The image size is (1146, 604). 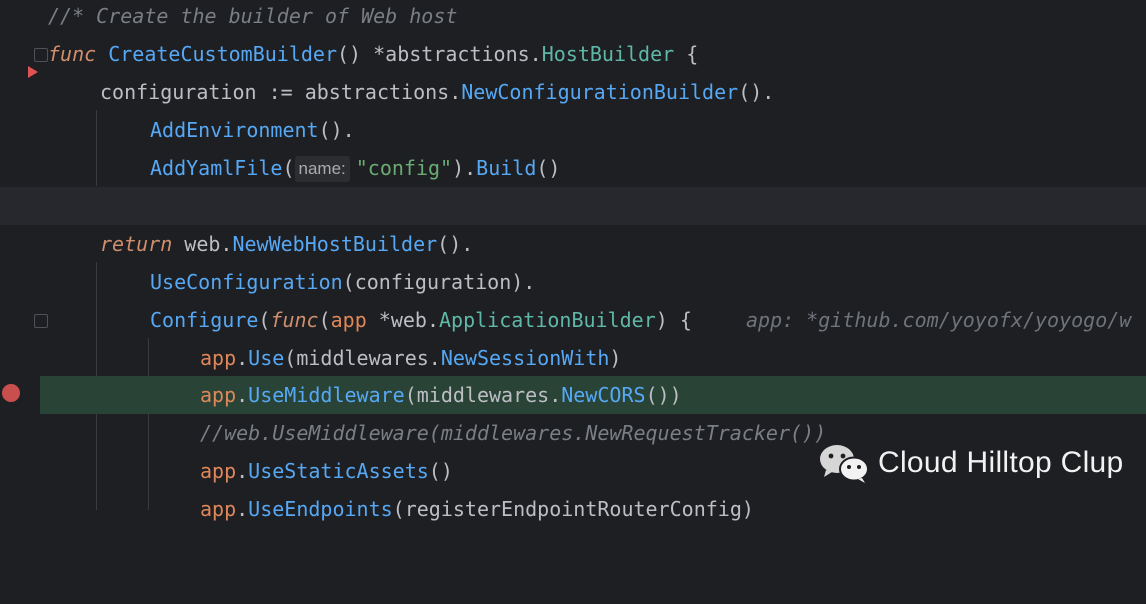 I want to click on code-token: ), so click(x=615, y=358).